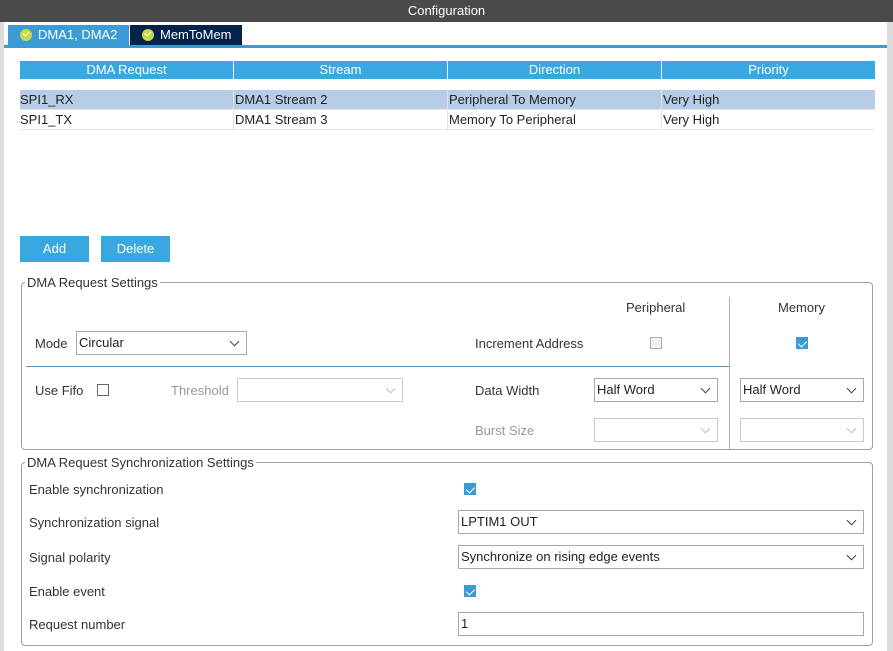 This screenshot has width=893, height=651. I want to click on burst-size-label: Burst Size, so click(505, 430).